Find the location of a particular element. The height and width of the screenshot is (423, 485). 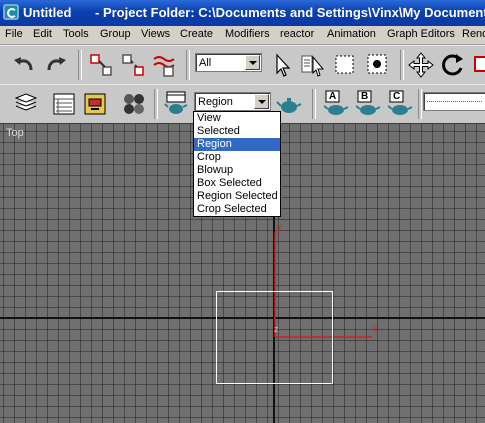

material-editor-button is located at coordinates (134, 104).